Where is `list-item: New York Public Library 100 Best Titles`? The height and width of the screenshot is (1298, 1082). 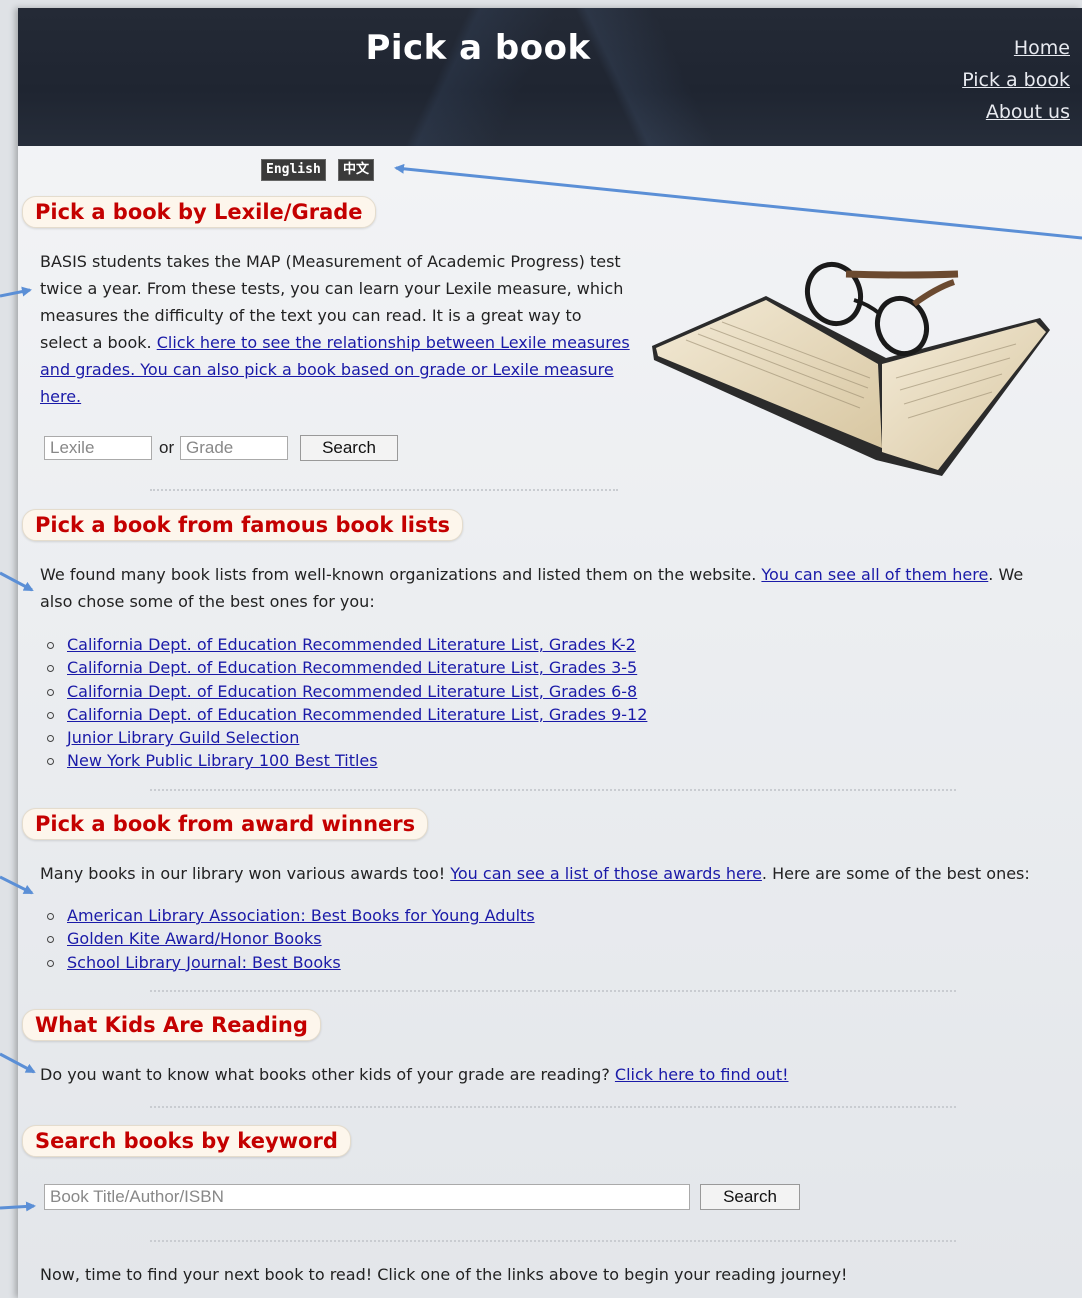
list-item: New York Public Library 100 Best Titles is located at coordinates (346, 760).